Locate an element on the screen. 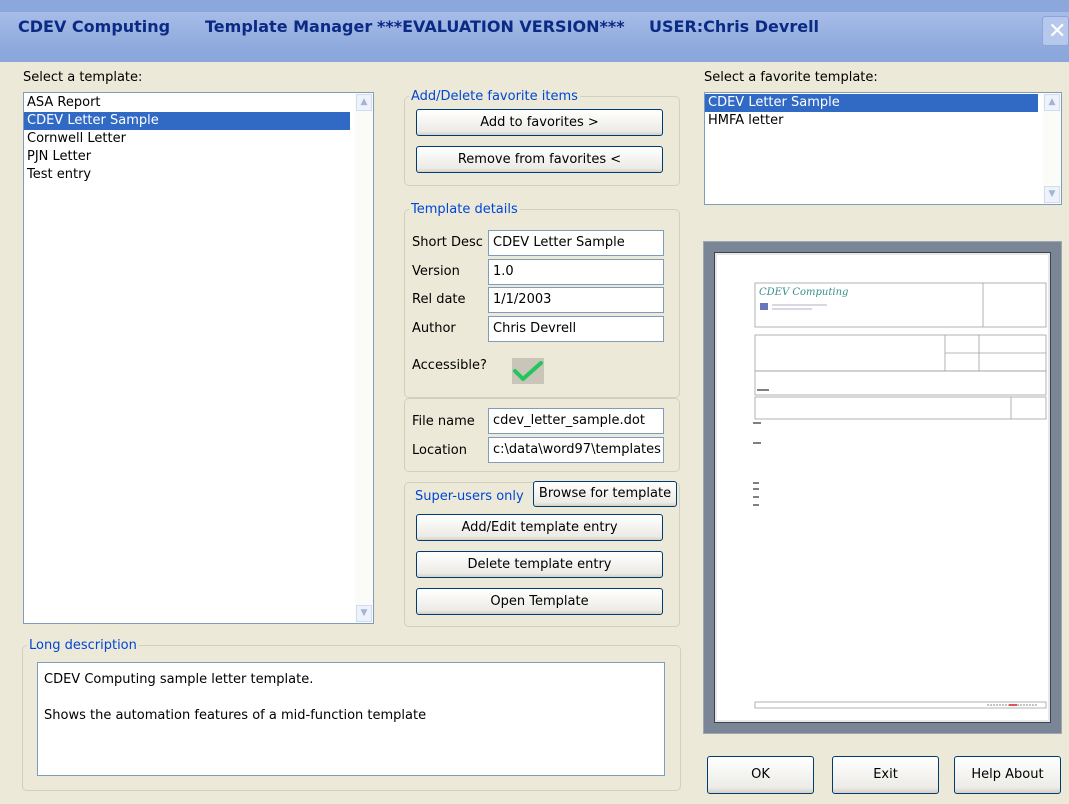 This screenshot has height=804, width=1069. short-desc-field: CDEV Letter Sample is located at coordinates (576, 243).